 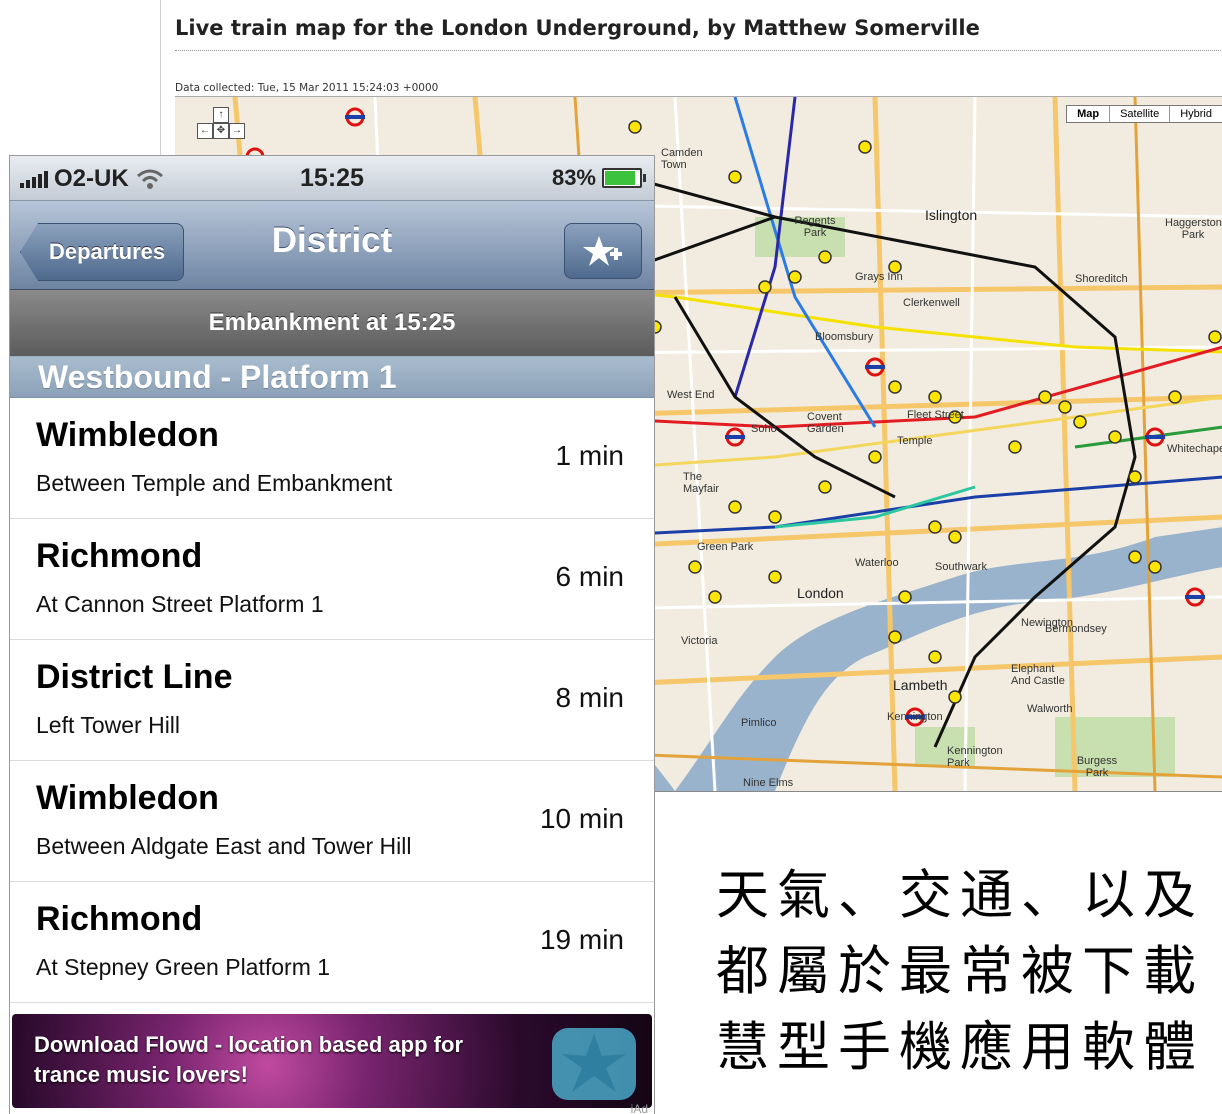 What do you see at coordinates (589, 576) in the screenshot?
I see `departure-time: 6 min` at bounding box center [589, 576].